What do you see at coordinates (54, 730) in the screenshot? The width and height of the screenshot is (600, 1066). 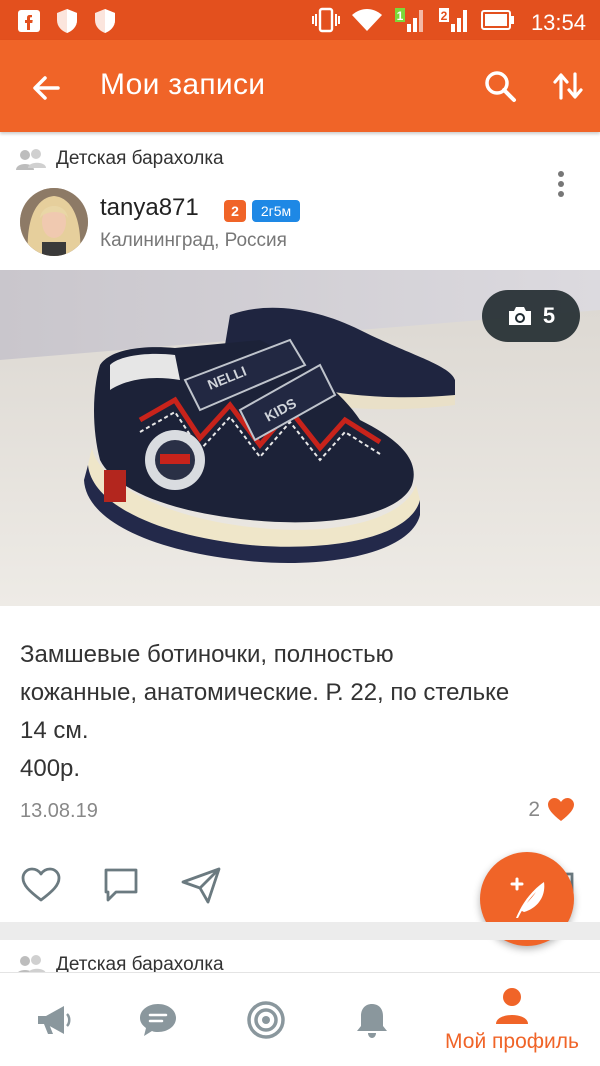 I see `post-text-line: 14 см.` at bounding box center [54, 730].